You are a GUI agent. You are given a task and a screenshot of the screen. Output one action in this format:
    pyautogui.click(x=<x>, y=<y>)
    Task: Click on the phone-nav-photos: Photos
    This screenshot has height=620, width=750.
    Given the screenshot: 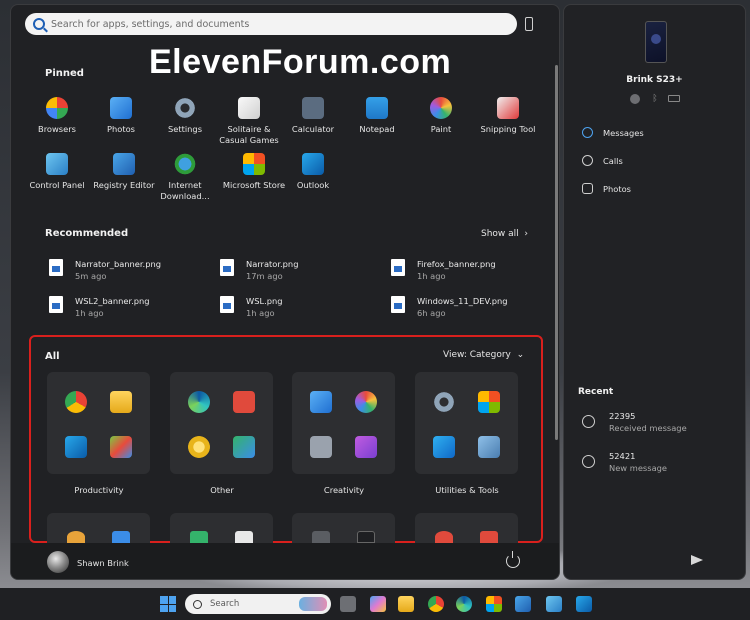 What is the action you would take?
    pyautogui.click(x=606, y=188)
    